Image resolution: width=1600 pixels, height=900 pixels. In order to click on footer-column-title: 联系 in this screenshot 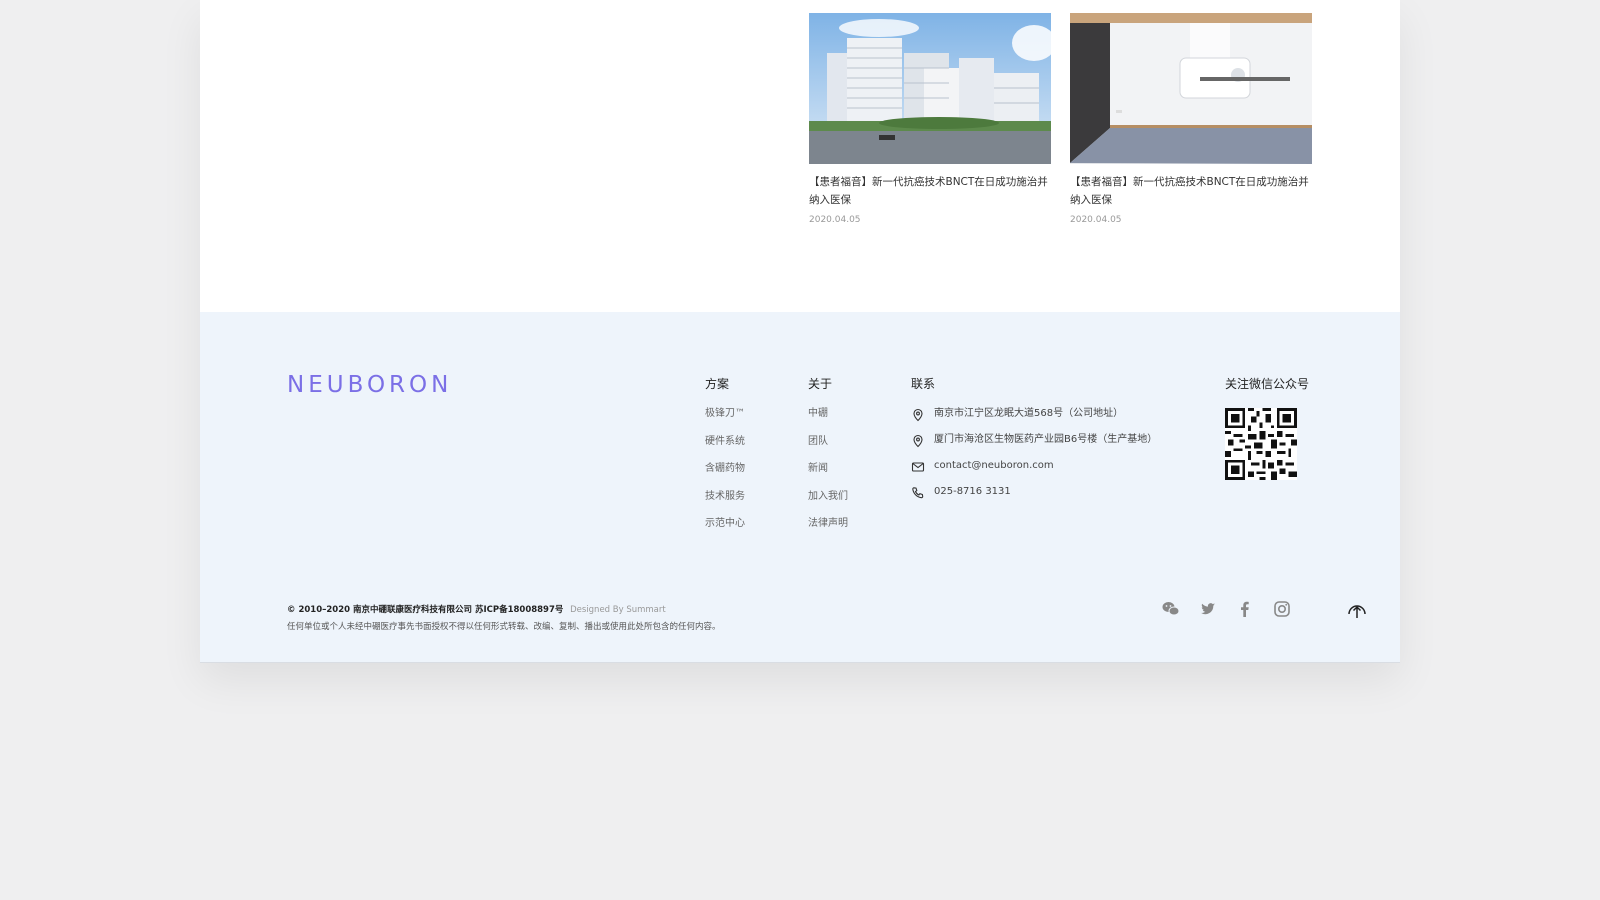, I will do `click(923, 384)`.